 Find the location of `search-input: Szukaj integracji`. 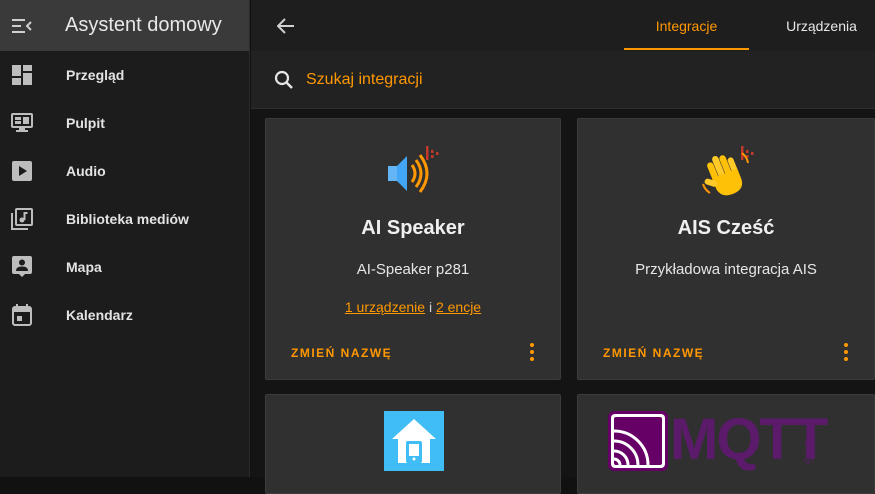

search-input: Szukaj integracji is located at coordinates (364, 80).